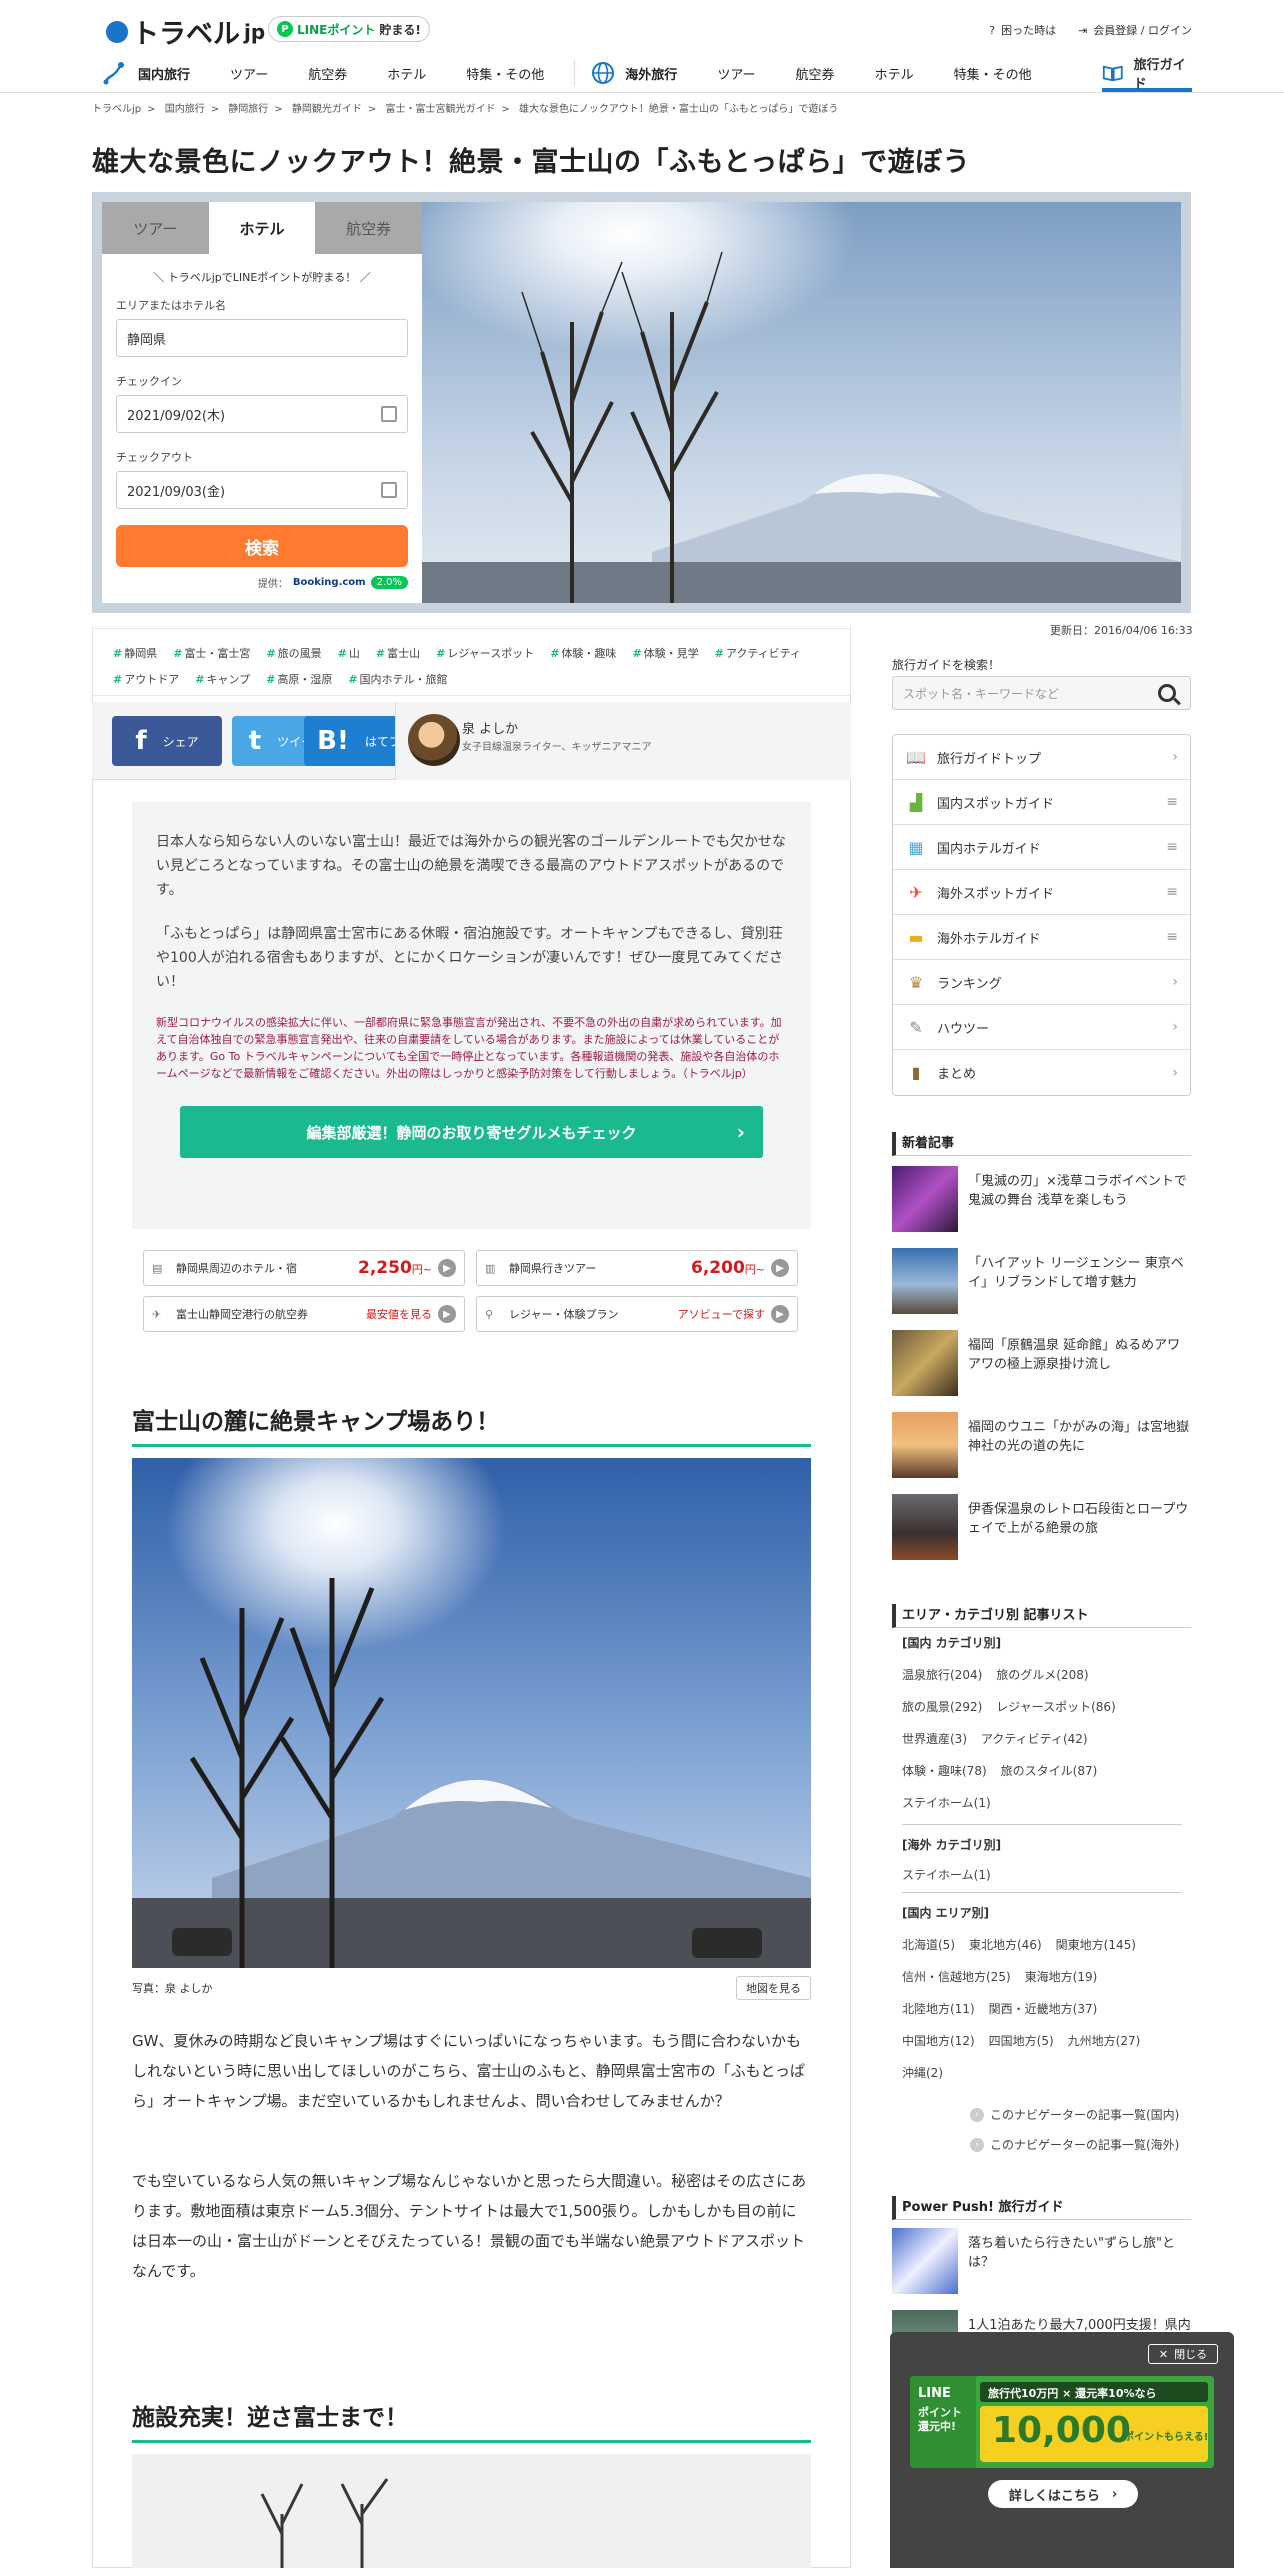  What do you see at coordinates (1055, 1707) in the screenshot?
I see `category-link: レジャースポット(86)` at bounding box center [1055, 1707].